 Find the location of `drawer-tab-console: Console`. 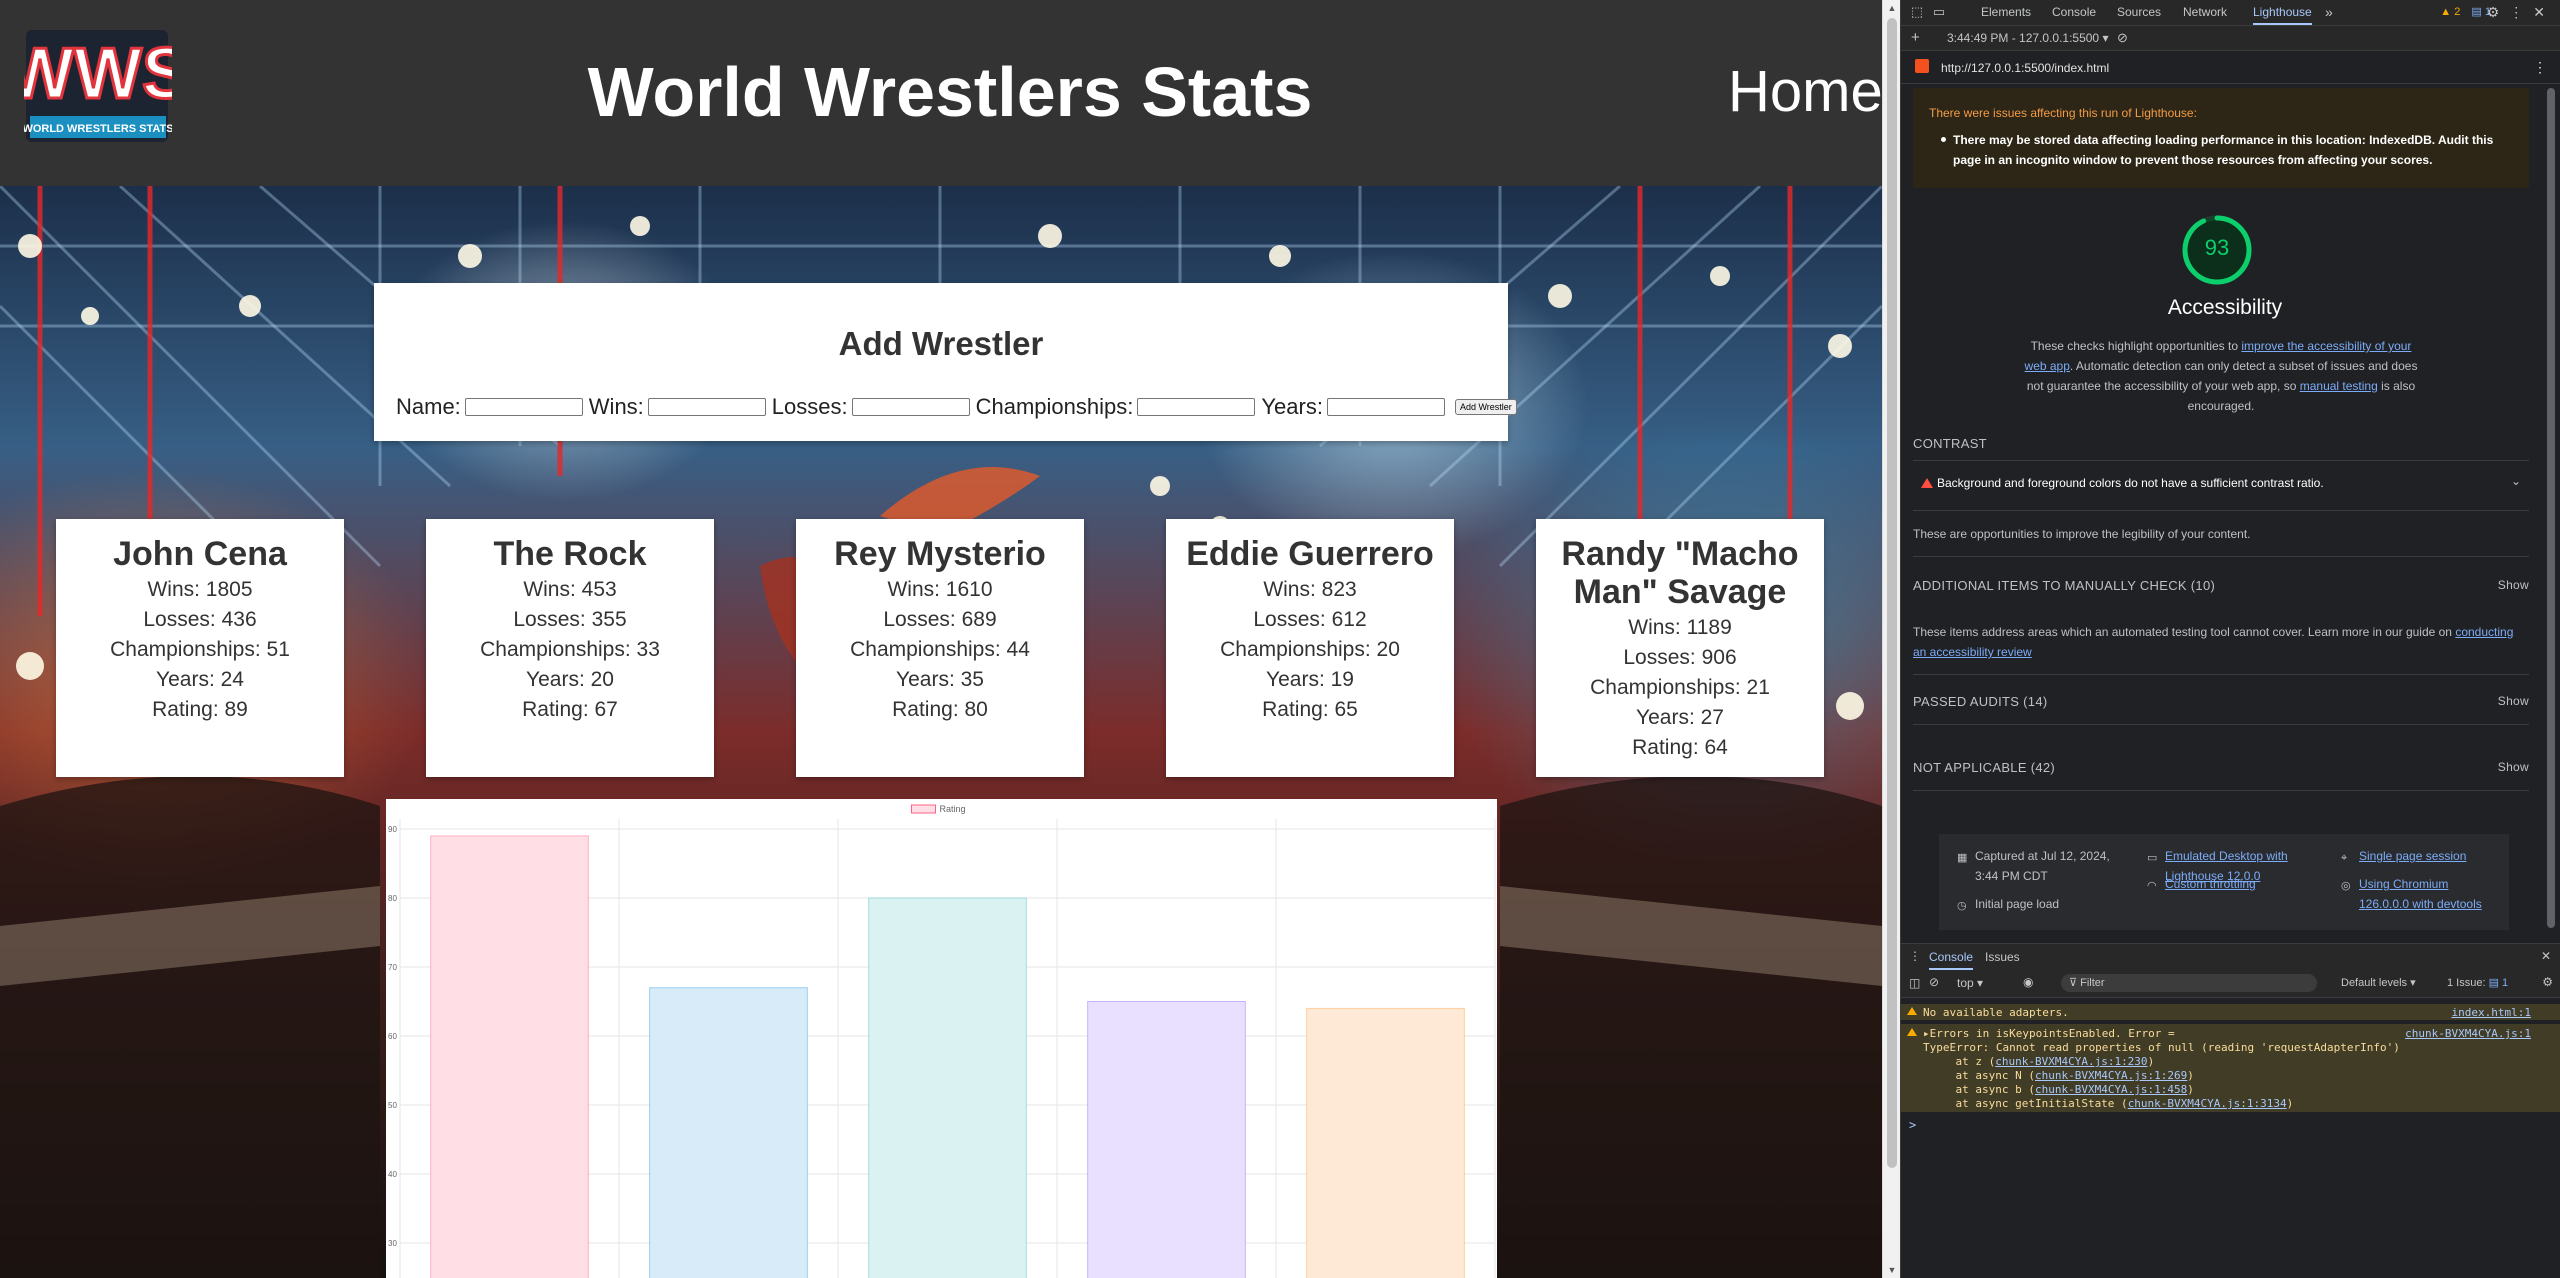

drawer-tab-console: Console is located at coordinates (1951, 957).